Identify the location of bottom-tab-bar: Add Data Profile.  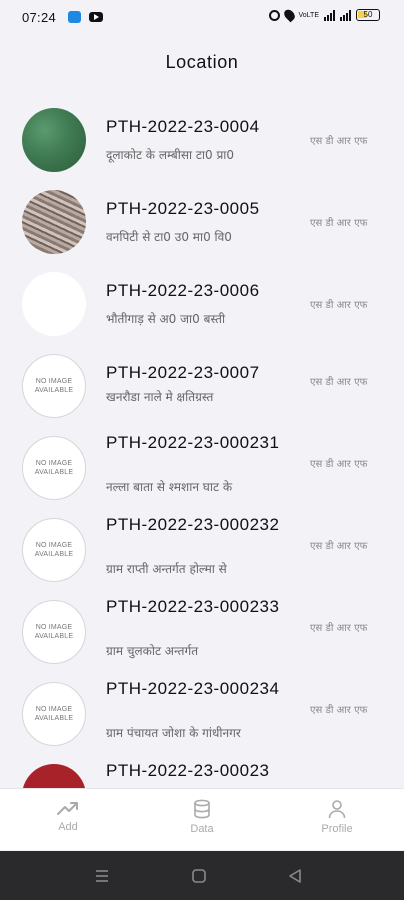
(202, 819).